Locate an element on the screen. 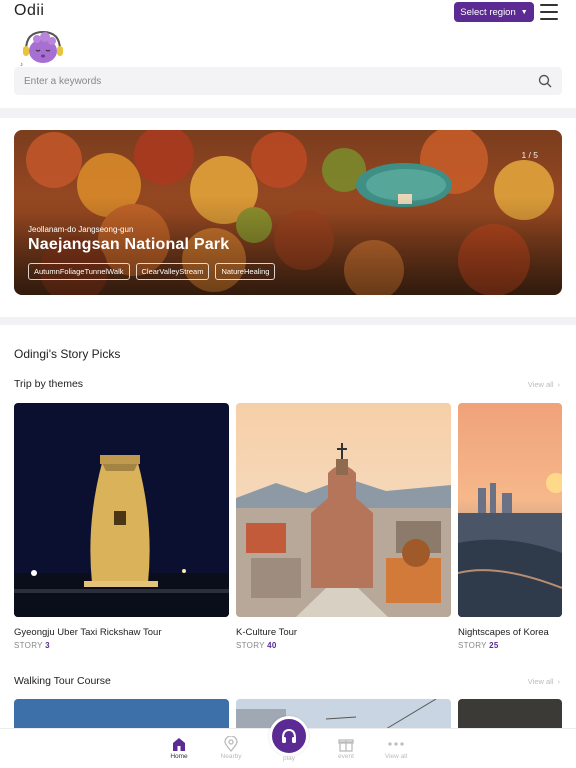 The width and height of the screenshot is (576, 768). hero-tag: ClearValleyStream is located at coordinates (172, 271).